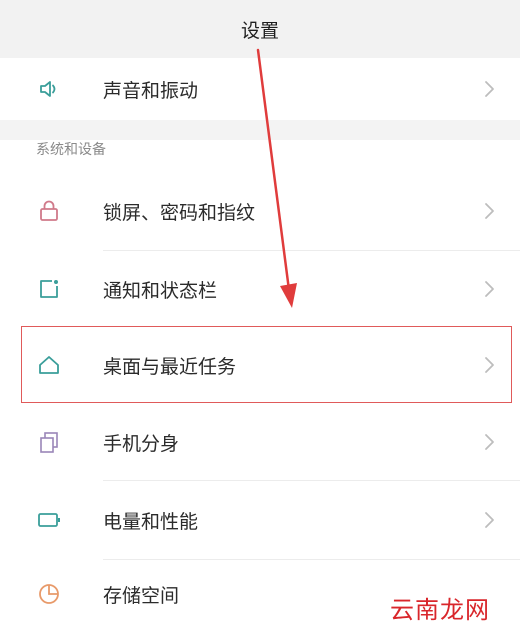  What do you see at coordinates (440, 607) in the screenshot?
I see `watermark-text: 云南龙网` at bounding box center [440, 607].